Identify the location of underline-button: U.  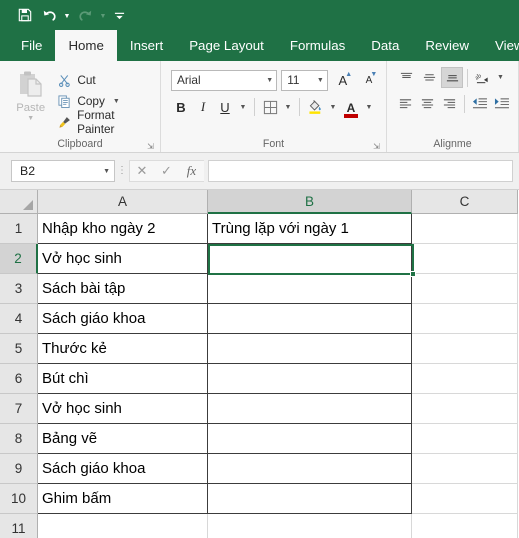
(225, 107).